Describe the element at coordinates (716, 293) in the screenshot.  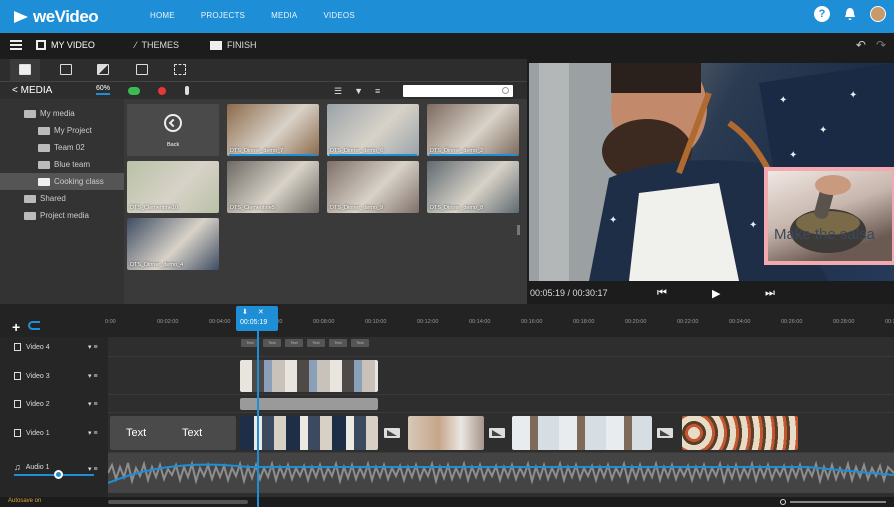
I see `play-icon: ▶` at that location.